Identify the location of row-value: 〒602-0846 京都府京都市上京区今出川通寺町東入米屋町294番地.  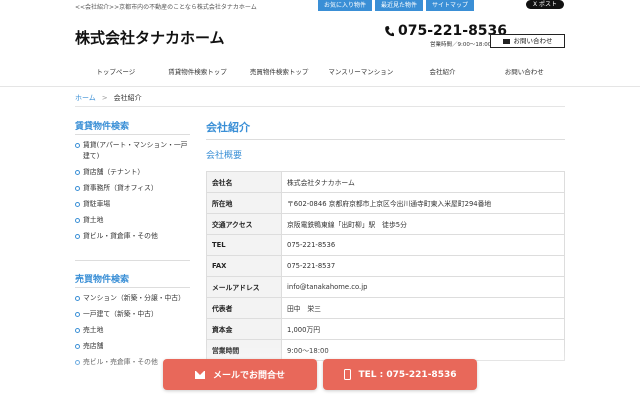
(423, 203).